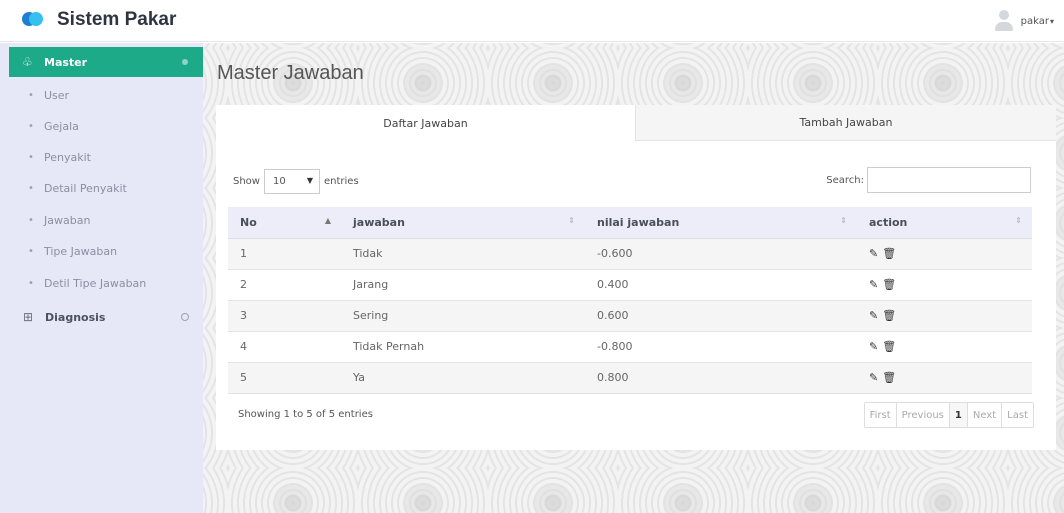 The image size is (1064, 513). I want to click on user-name: pakar, so click(1035, 21).